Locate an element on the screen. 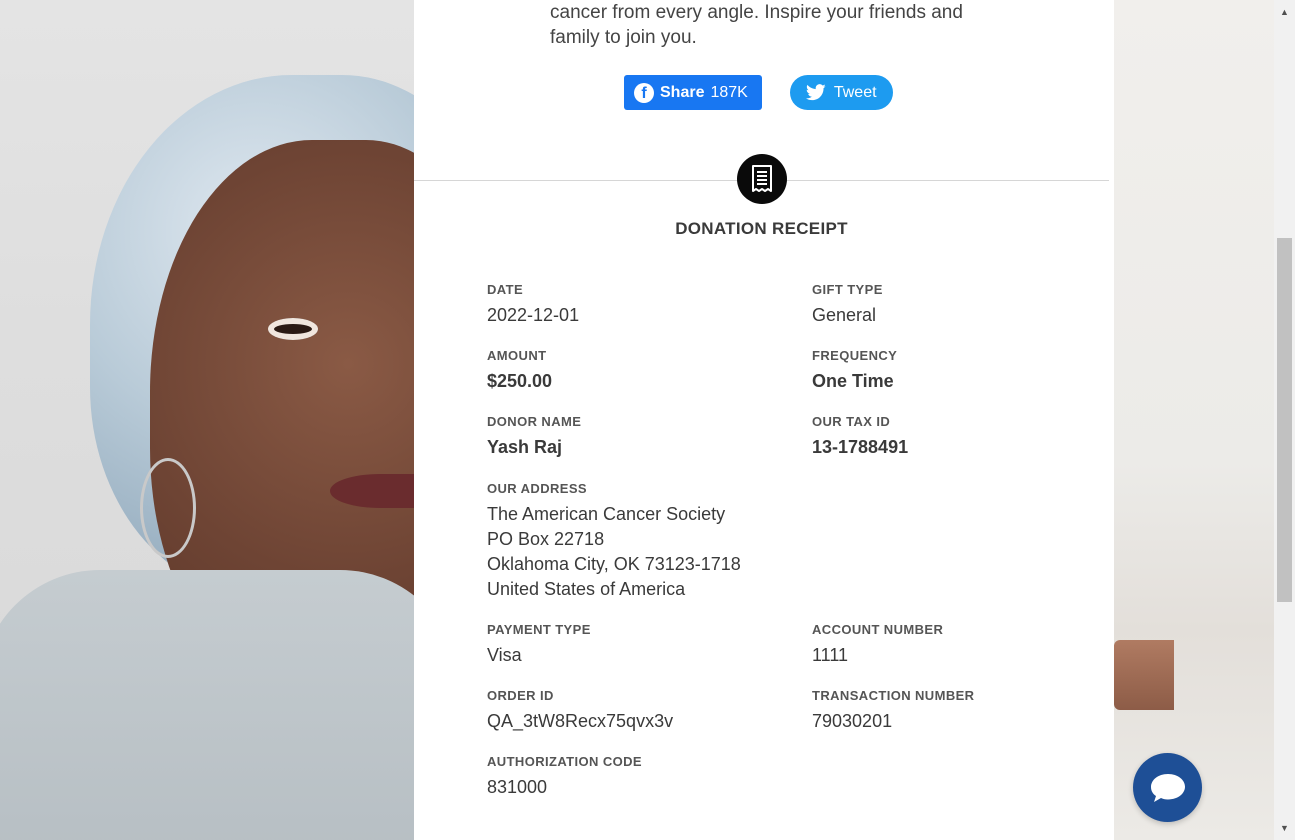 This screenshot has height=840, width=1295. account-number-value: 1111 is located at coordinates (830, 655).